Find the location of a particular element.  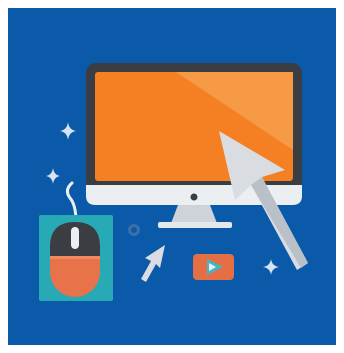

mouse-divider is located at coordinates (75, 257).